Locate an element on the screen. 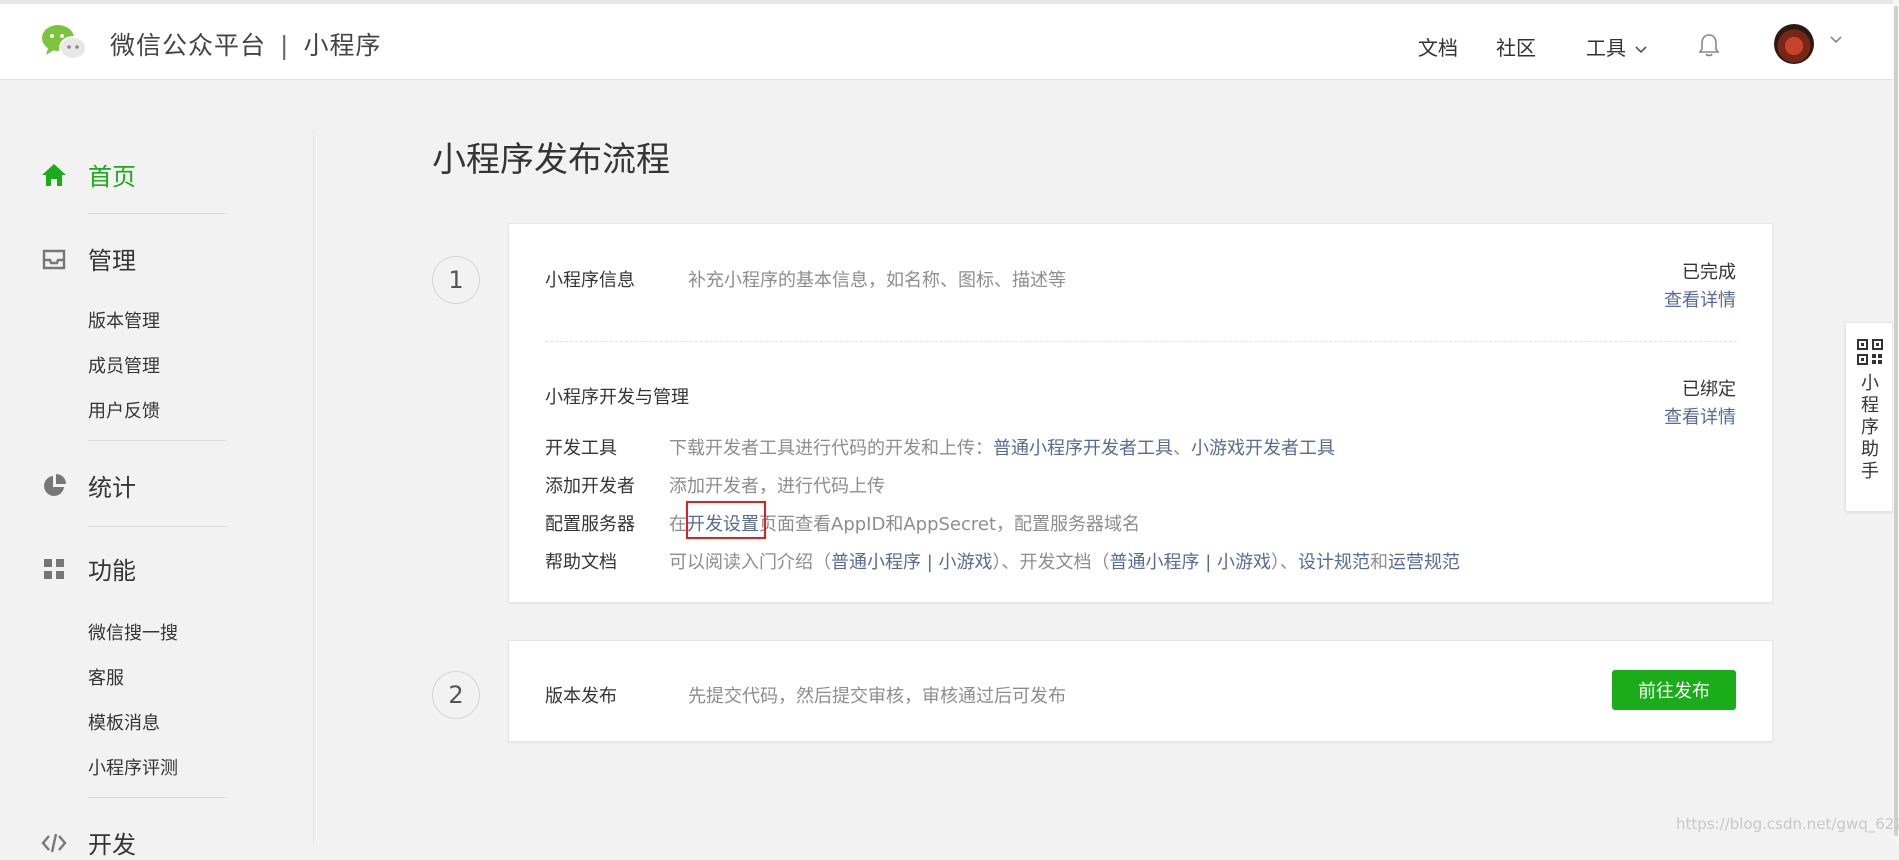 This screenshot has height=860, width=1899. server-pre-text: 在 is located at coordinates (678, 524).